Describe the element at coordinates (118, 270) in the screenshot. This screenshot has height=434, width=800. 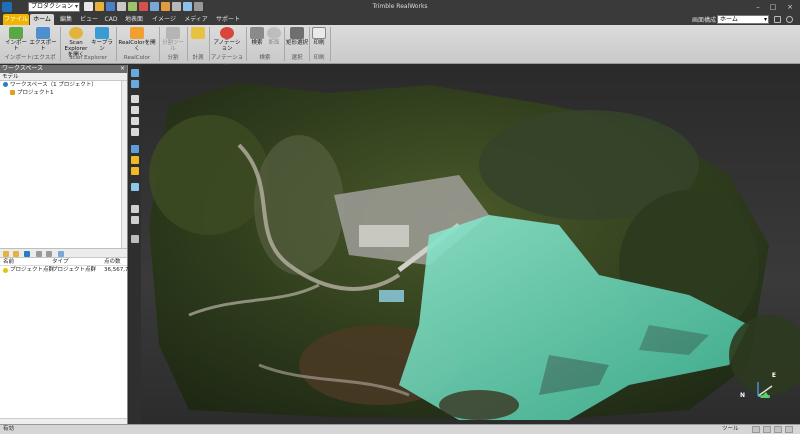
I see `row-points: 36,567,75` at that location.